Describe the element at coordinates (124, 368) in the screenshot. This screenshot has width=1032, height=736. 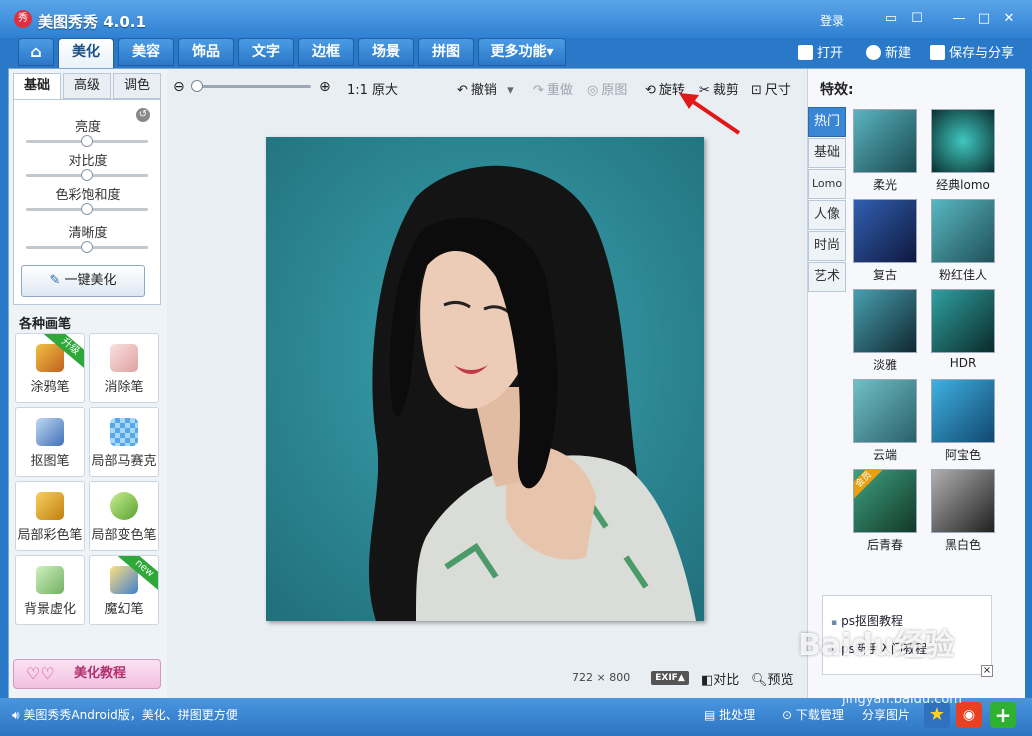
I see `eraser-brush-button: 消除笔` at that location.